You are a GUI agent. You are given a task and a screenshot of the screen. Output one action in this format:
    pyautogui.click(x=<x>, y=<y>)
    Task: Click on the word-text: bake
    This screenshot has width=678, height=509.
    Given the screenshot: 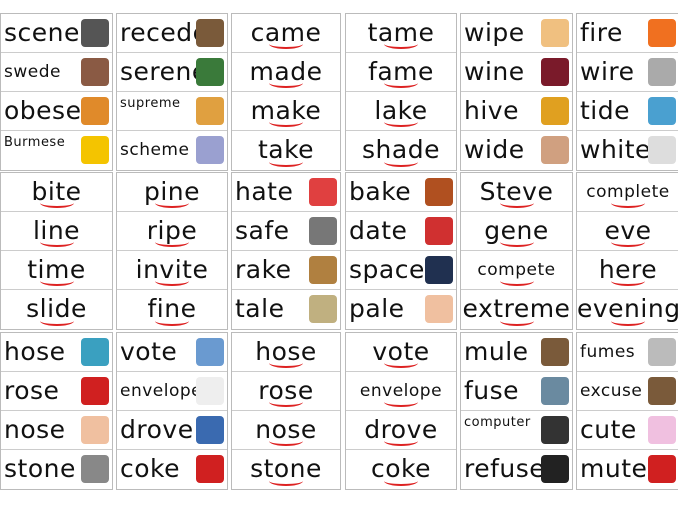 What is the action you would take?
    pyautogui.click(x=380, y=191)
    